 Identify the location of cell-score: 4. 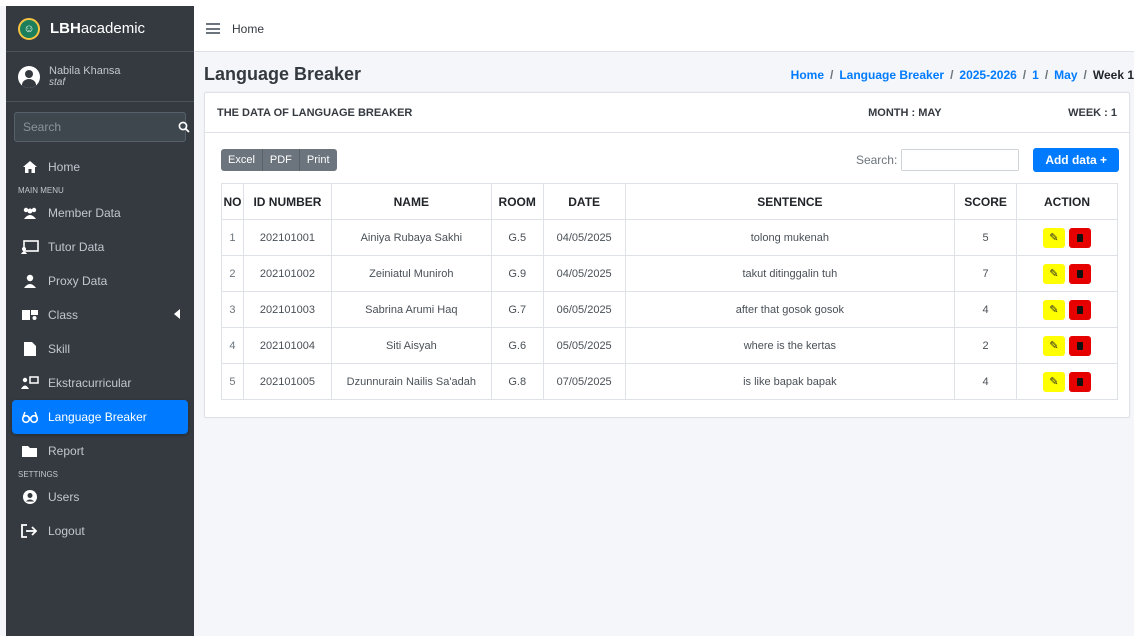
(986, 309).